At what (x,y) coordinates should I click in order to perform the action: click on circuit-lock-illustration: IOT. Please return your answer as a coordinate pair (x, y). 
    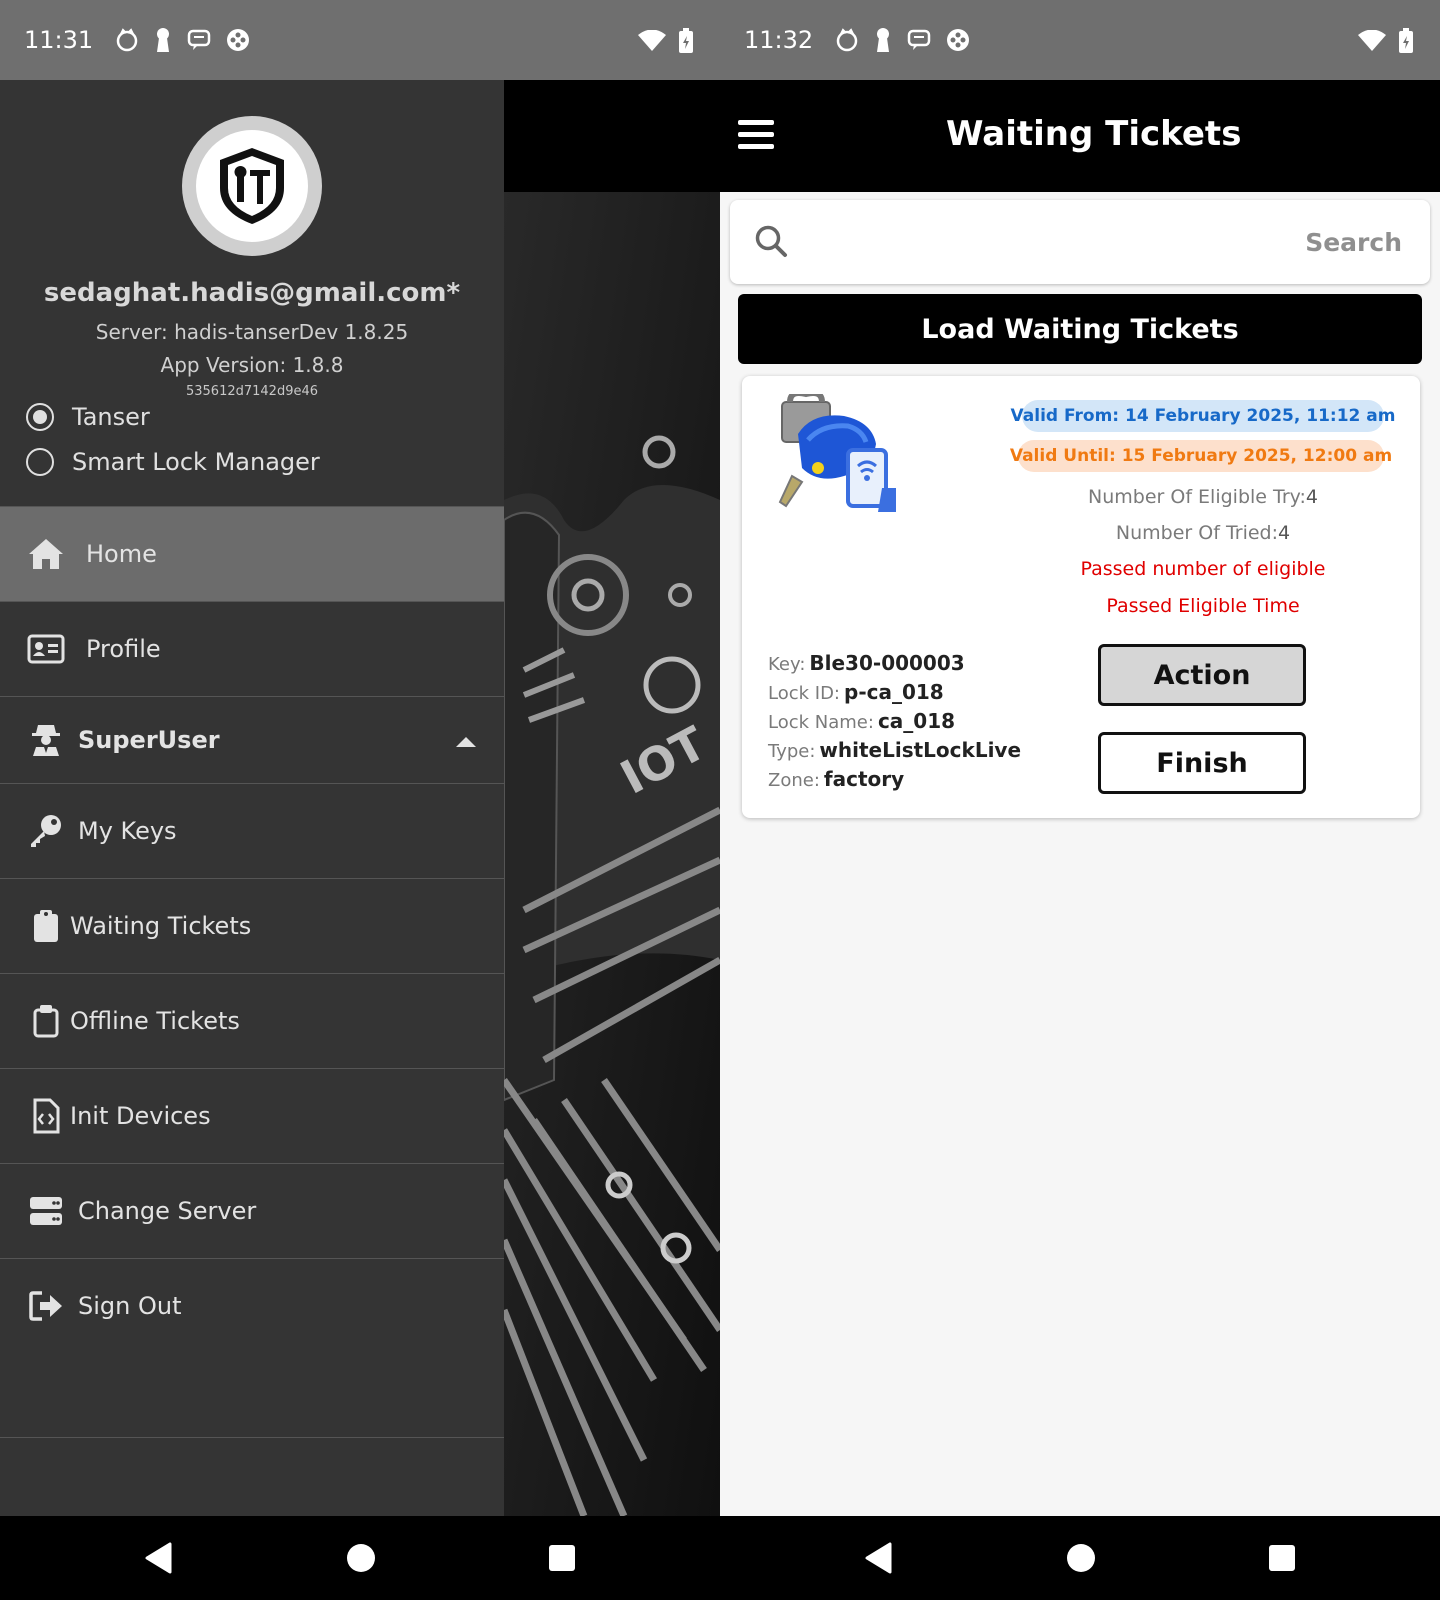
    Looking at the image, I should click on (612, 798).